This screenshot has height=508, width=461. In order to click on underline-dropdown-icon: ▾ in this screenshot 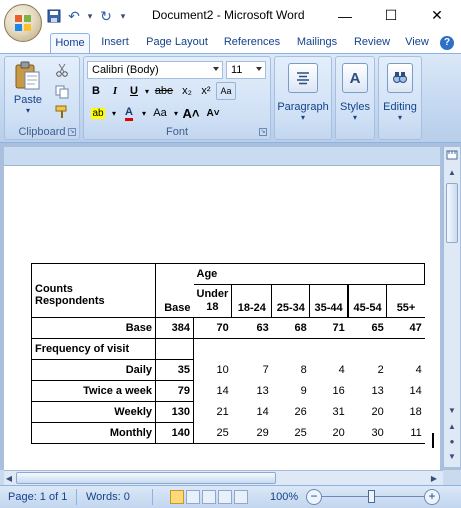, I will do `click(147, 91)`.